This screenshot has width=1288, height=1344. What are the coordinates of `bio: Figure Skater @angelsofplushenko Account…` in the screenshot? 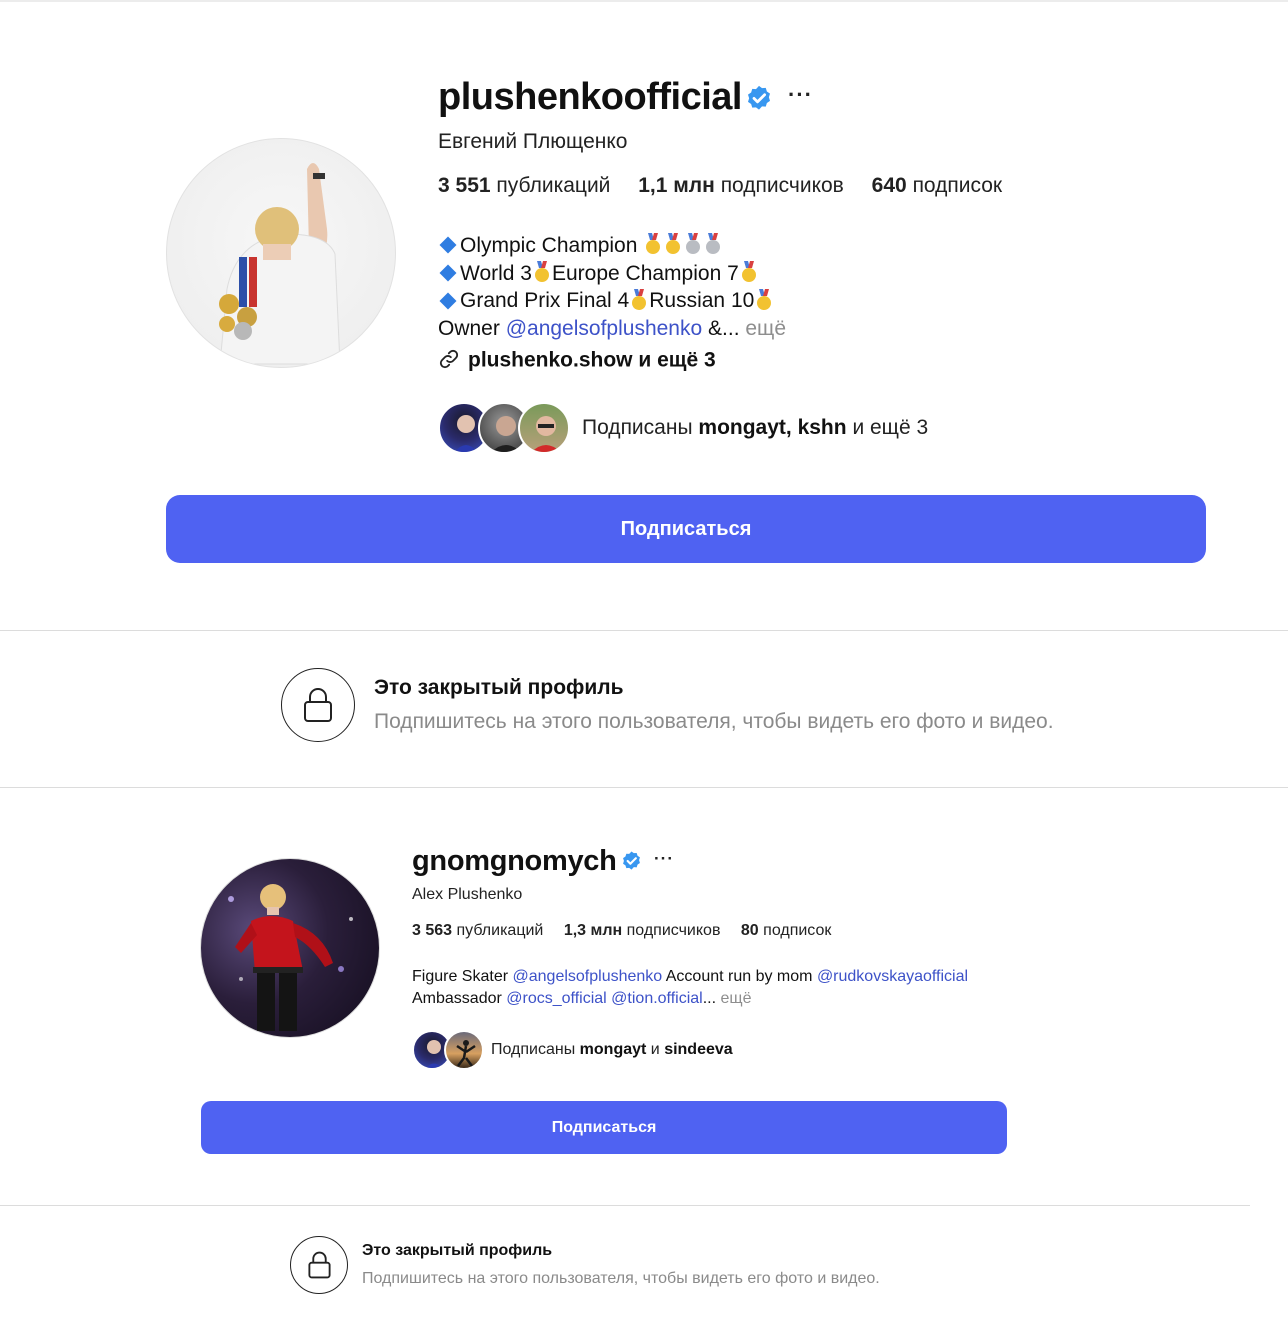 It's located at (690, 988).